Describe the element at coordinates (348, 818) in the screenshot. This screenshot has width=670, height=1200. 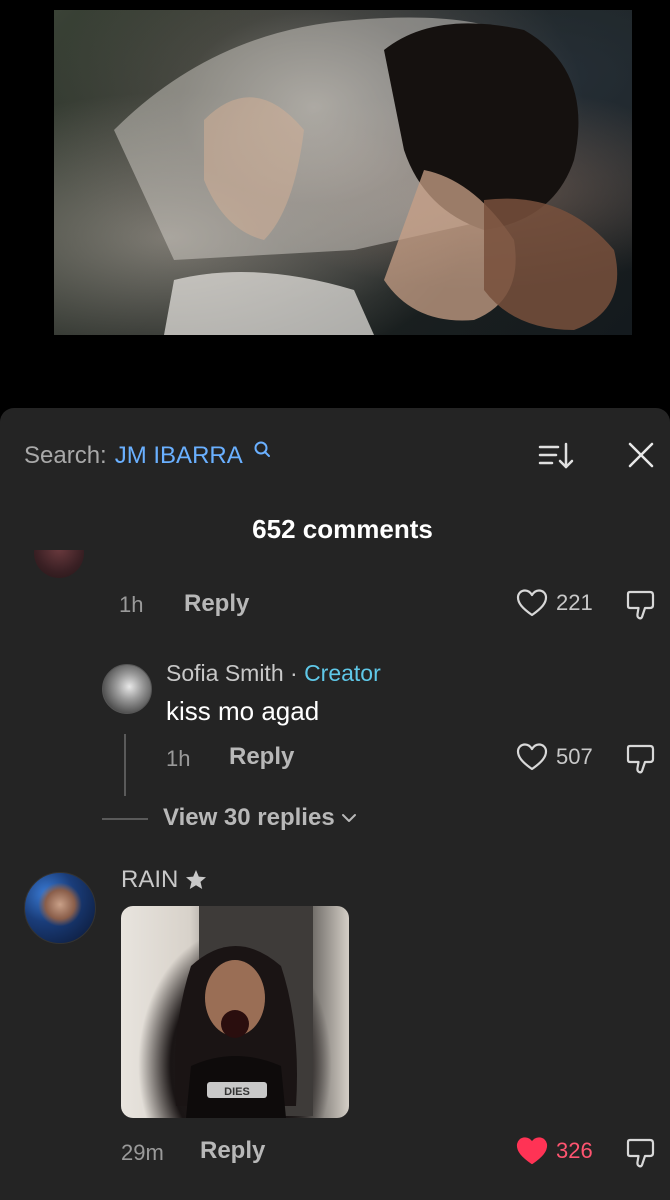
I see `chevron-down-icon` at that location.